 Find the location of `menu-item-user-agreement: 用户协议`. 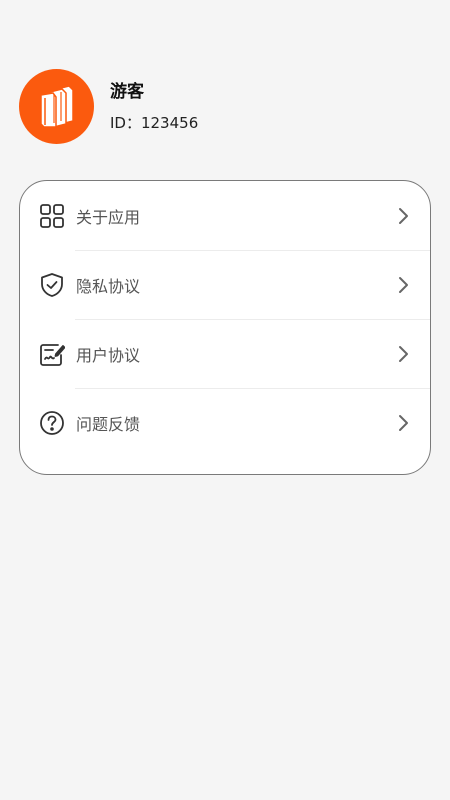

menu-item-user-agreement: 用户协议 is located at coordinates (225, 353).